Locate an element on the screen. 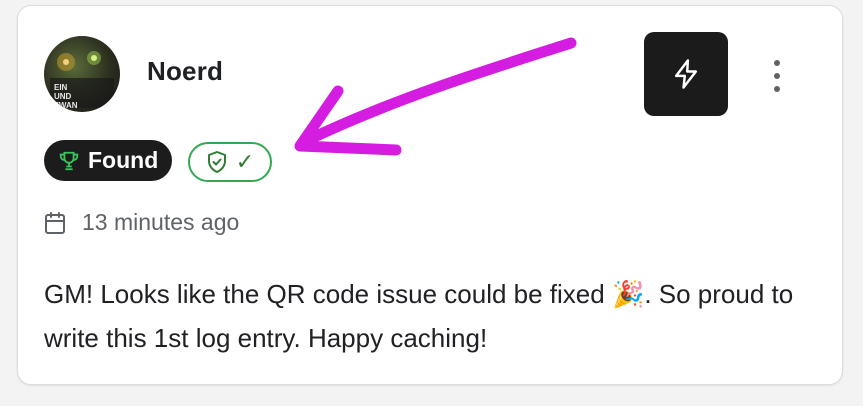 This screenshot has height=406, width=863. lightning-icon is located at coordinates (686, 74).